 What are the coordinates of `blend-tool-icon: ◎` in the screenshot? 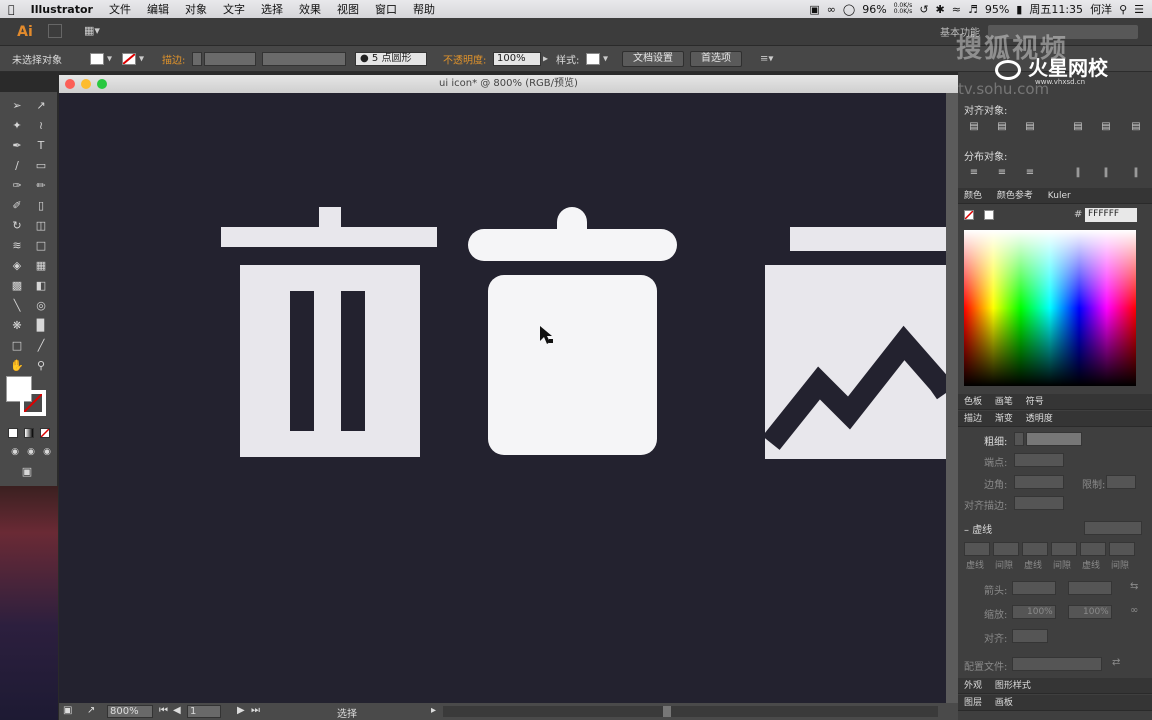 It's located at (41, 306).